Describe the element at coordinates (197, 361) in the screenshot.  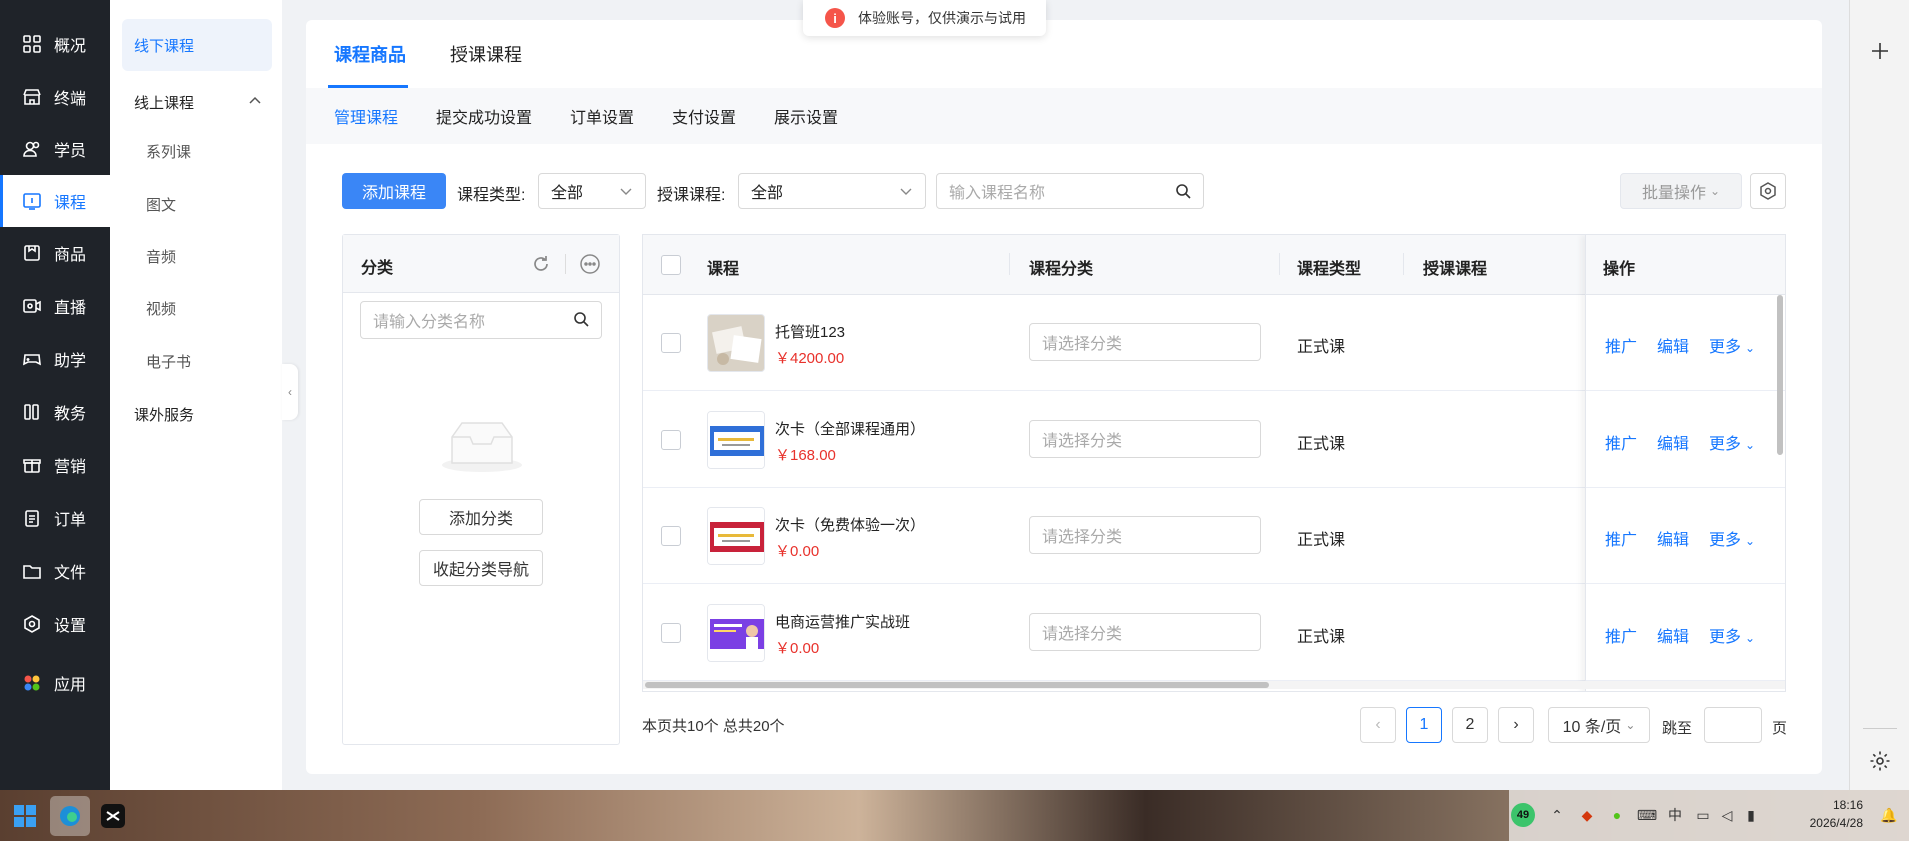
I see `subnav-item-ebook: 电子书` at that location.